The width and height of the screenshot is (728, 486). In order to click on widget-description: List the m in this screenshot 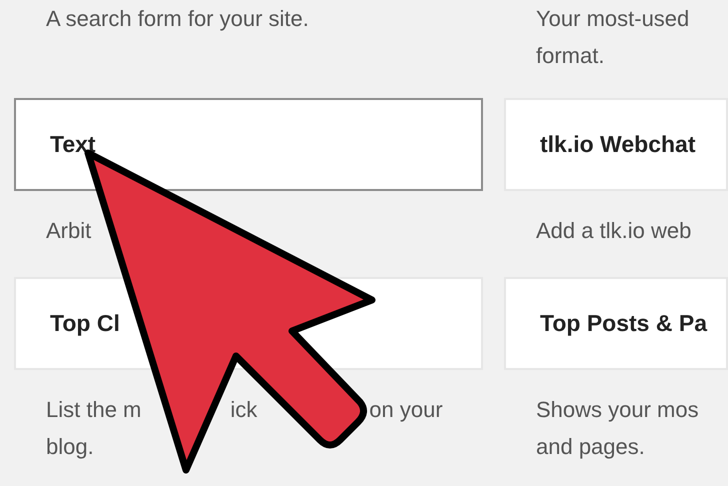, I will do `click(94, 410)`.